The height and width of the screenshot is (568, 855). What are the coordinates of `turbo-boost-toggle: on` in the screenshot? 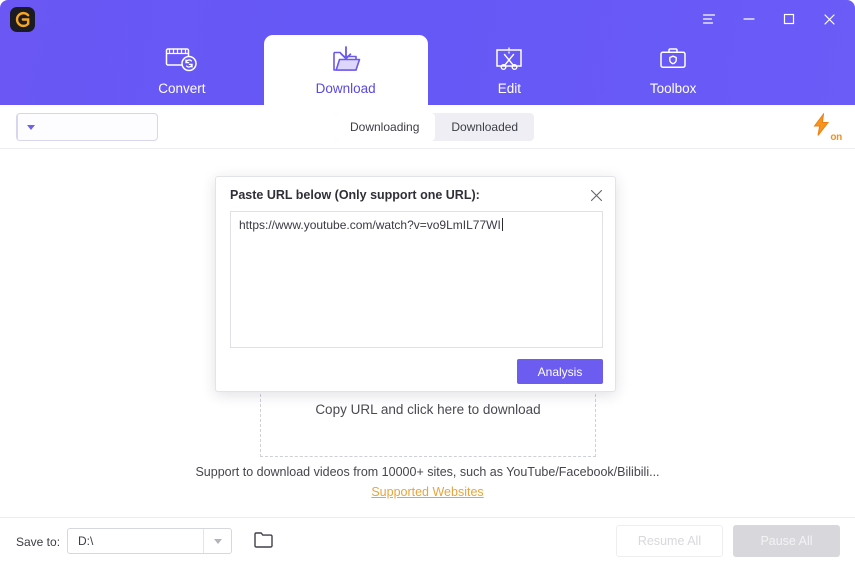 It's located at (826, 127).